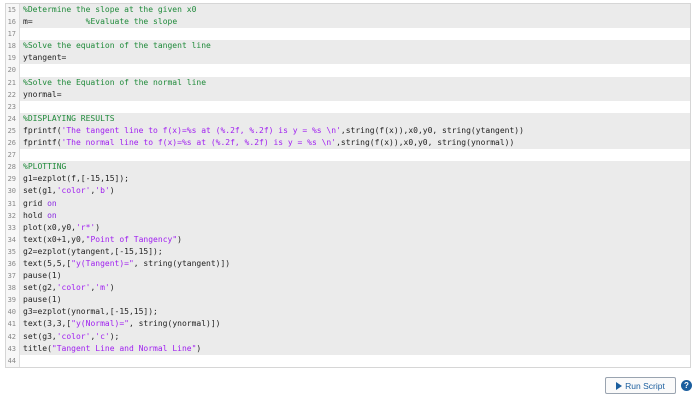  Describe the element at coordinates (117, 46) in the screenshot. I see `code-token-comment: %Solve the equation of the tangent line` at that location.